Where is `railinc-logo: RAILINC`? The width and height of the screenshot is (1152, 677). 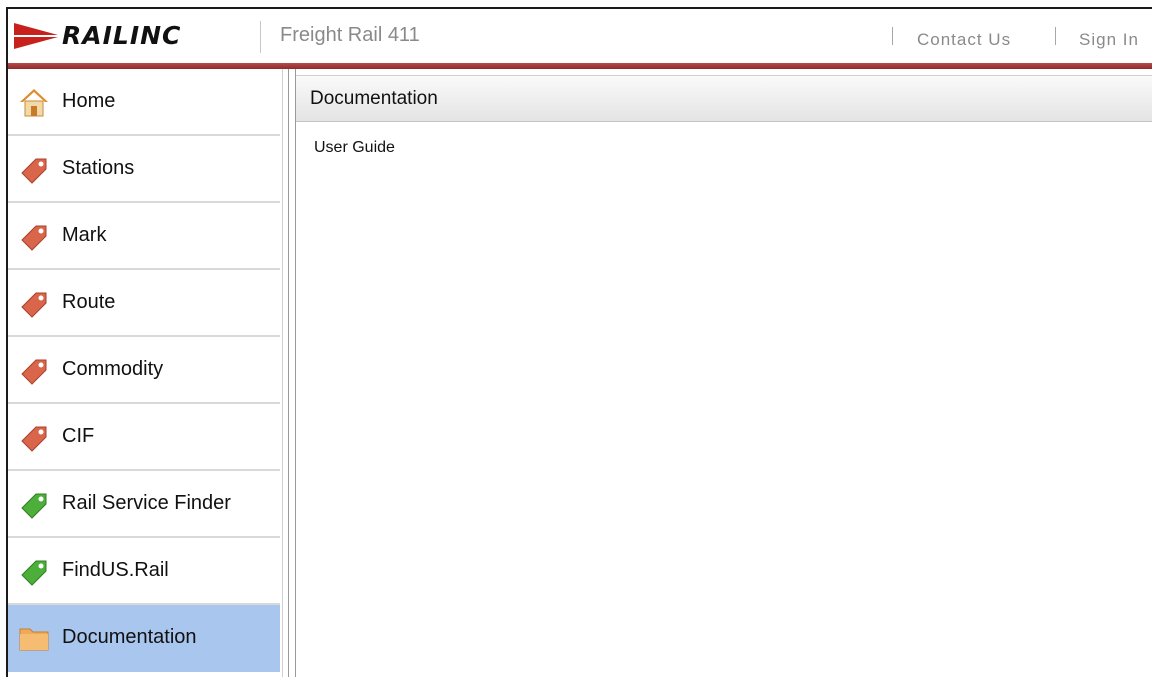
railinc-logo: RAILINC is located at coordinates (97, 36).